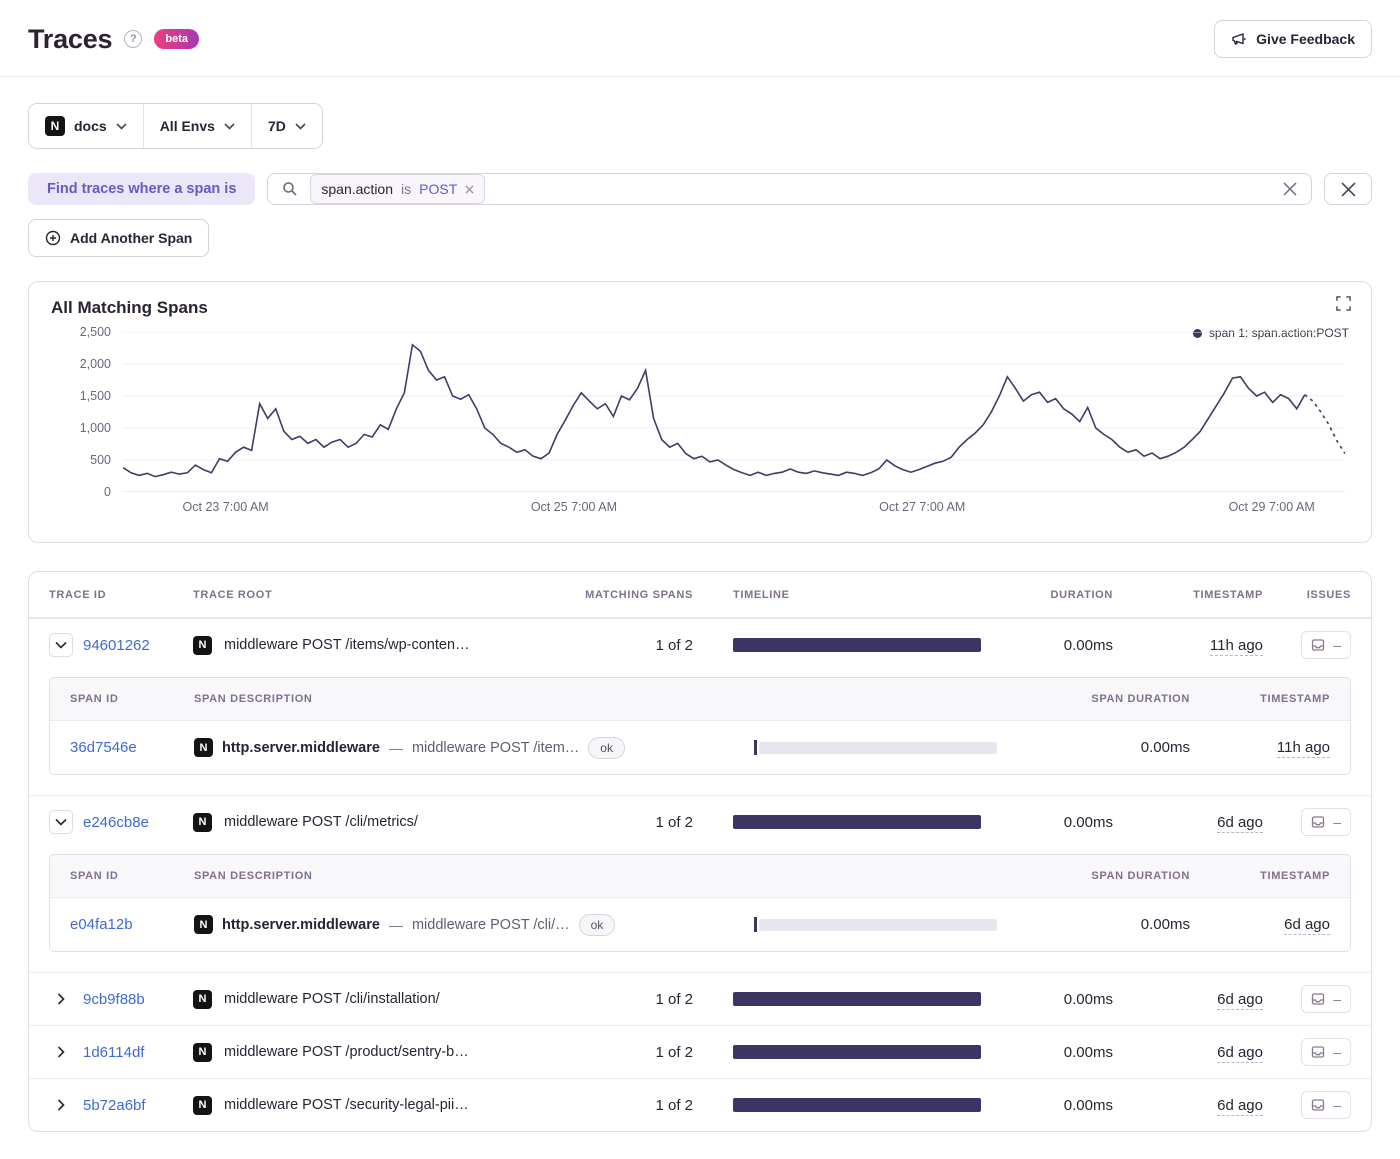 The width and height of the screenshot is (1400, 1159). Describe the element at coordinates (734, 412) in the screenshot. I see `chart-plot-area` at that location.